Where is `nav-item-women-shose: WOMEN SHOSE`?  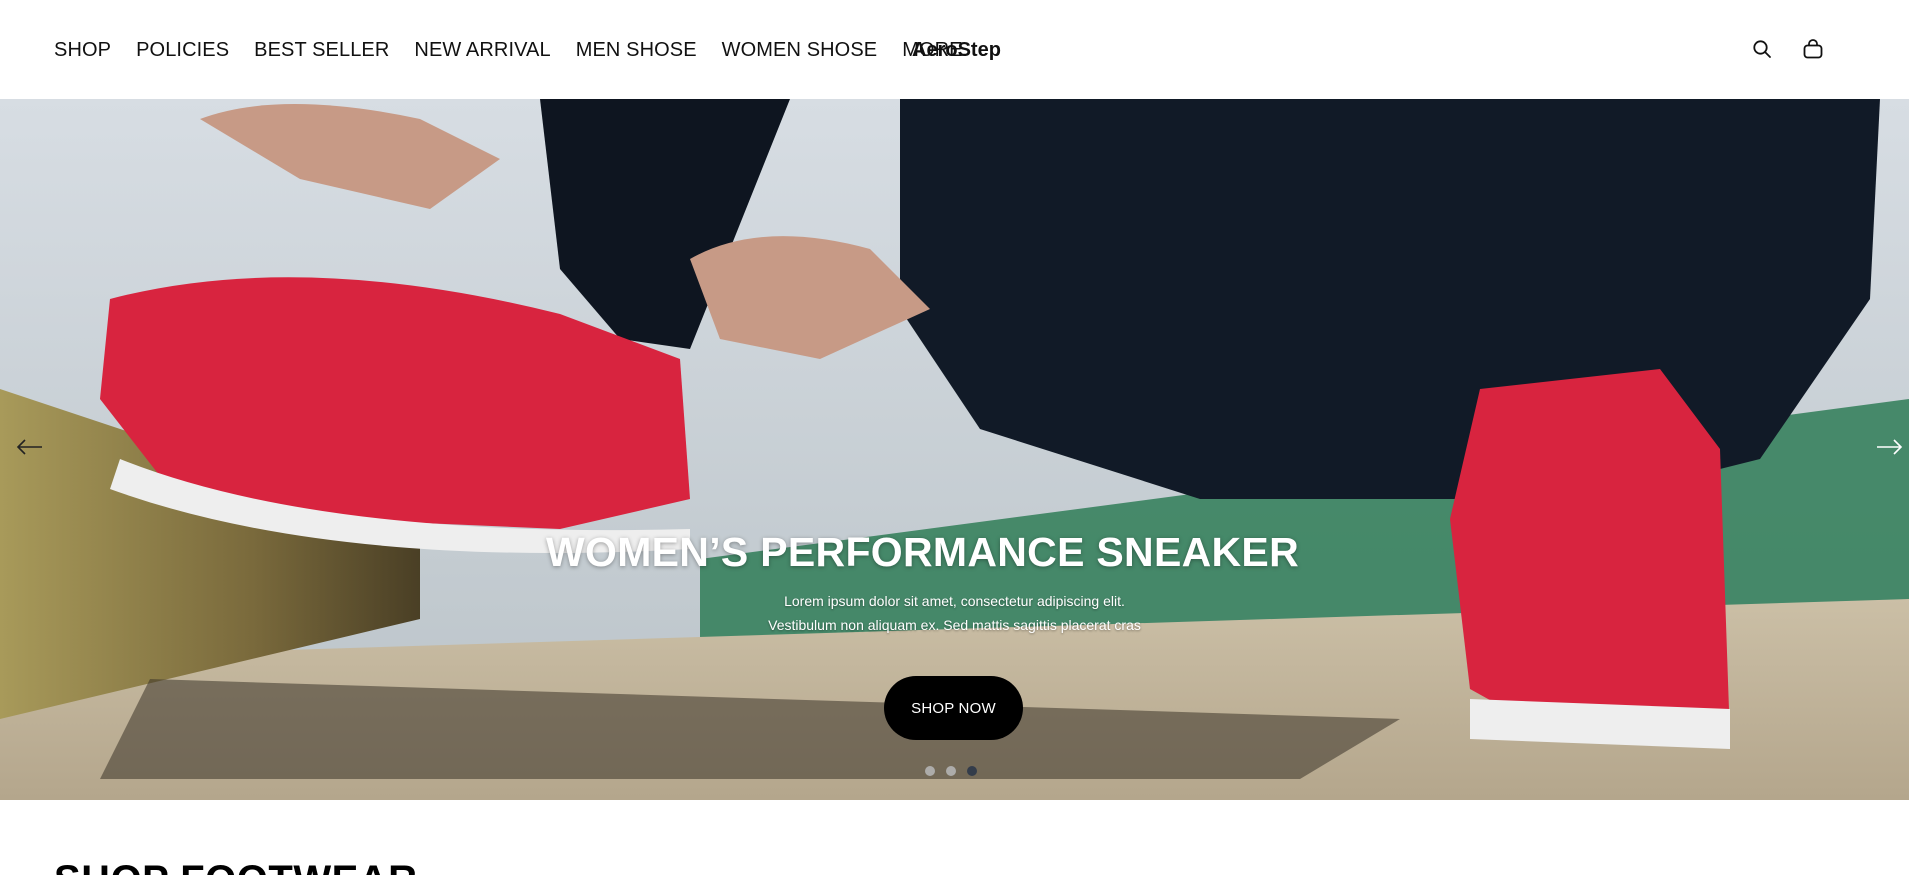
nav-item-women-shose: WOMEN SHOSE is located at coordinates (800, 50).